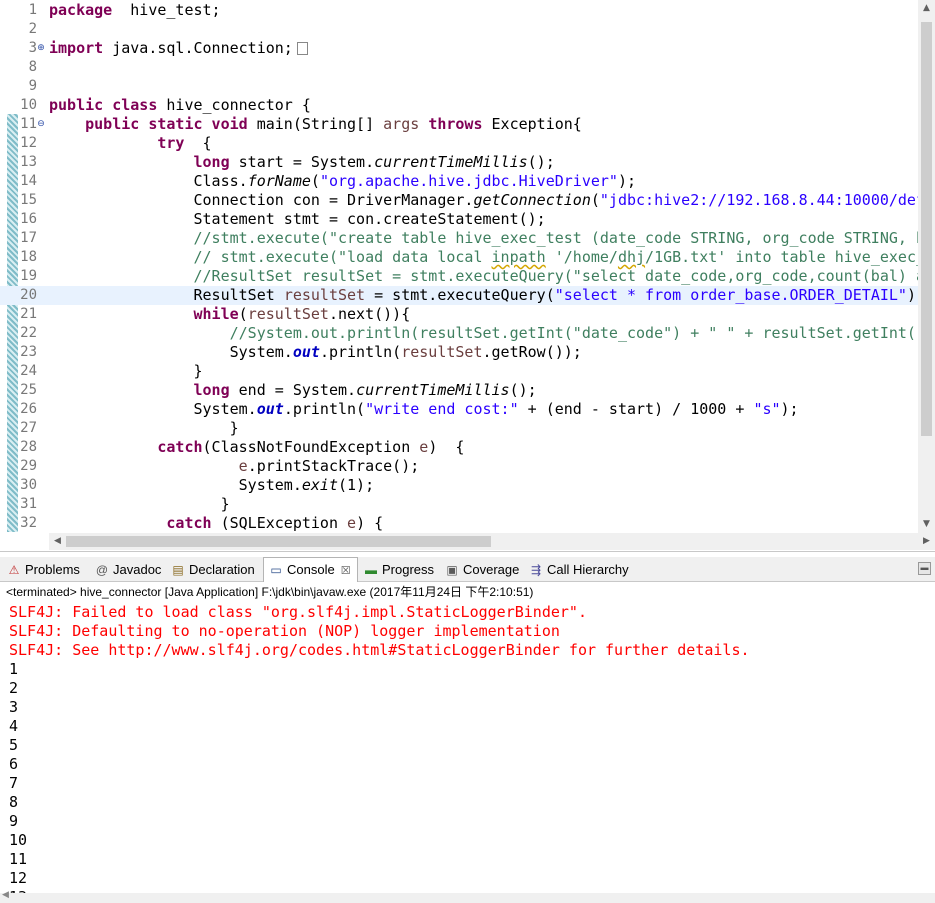 Image resolution: width=935 pixels, height=903 pixels. What do you see at coordinates (180, 105) in the screenshot?
I see `code-text: public class hive_connector {` at bounding box center [180, 105].